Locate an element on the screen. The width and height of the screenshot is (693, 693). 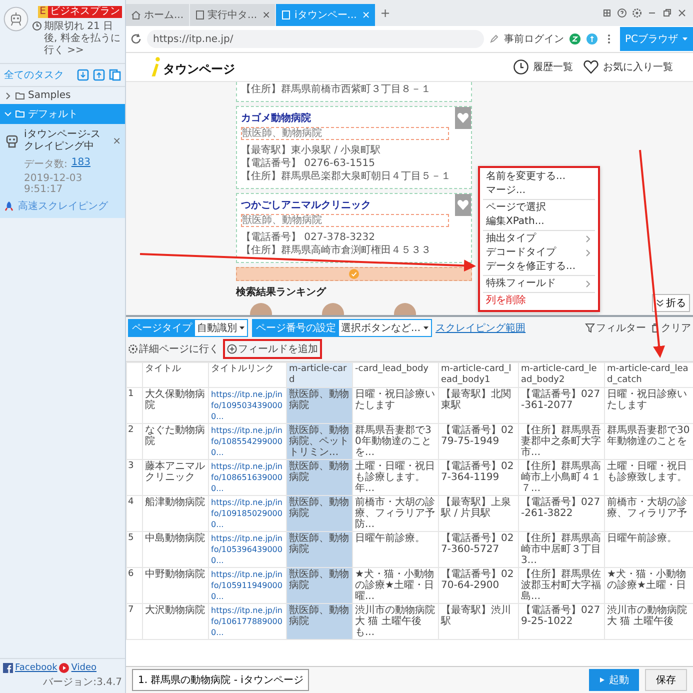
listing-detail-text: 【最寄駅】東小泉駅 / 小泉町駅 is located at coordinates (311, 151).